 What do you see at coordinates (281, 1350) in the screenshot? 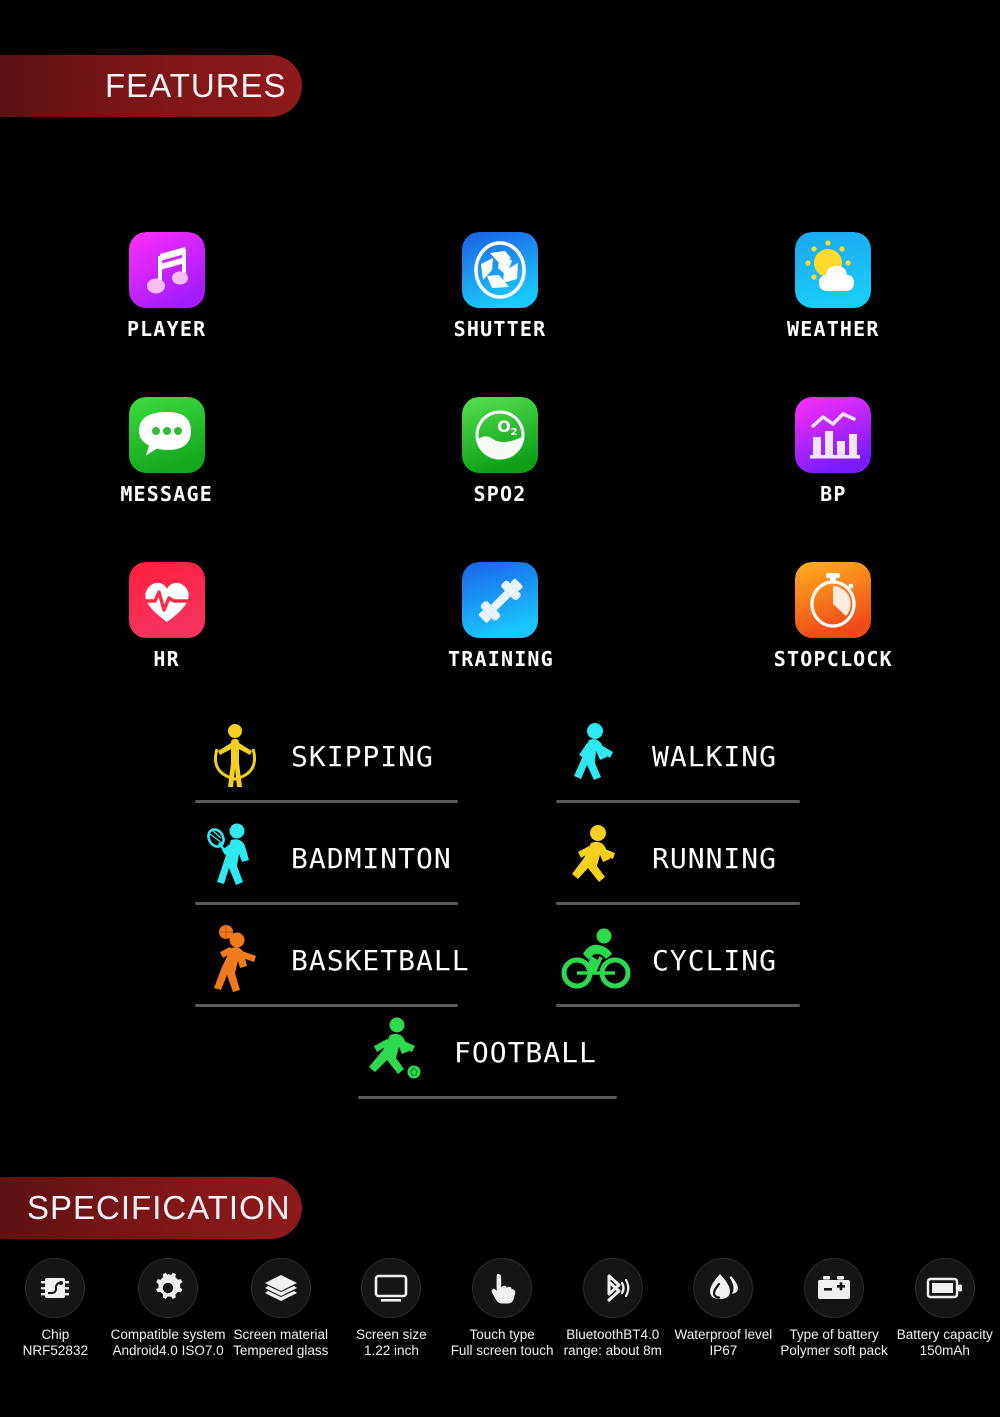
I see `spec-label-line2: Tempered glass` at bounding box center [281, 1350].